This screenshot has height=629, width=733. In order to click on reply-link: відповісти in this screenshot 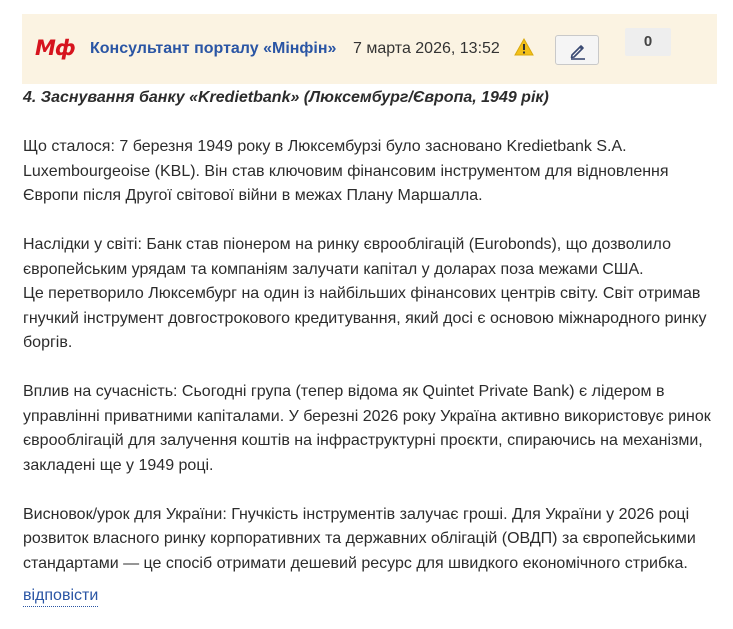, I will do `click(61, 596)`.